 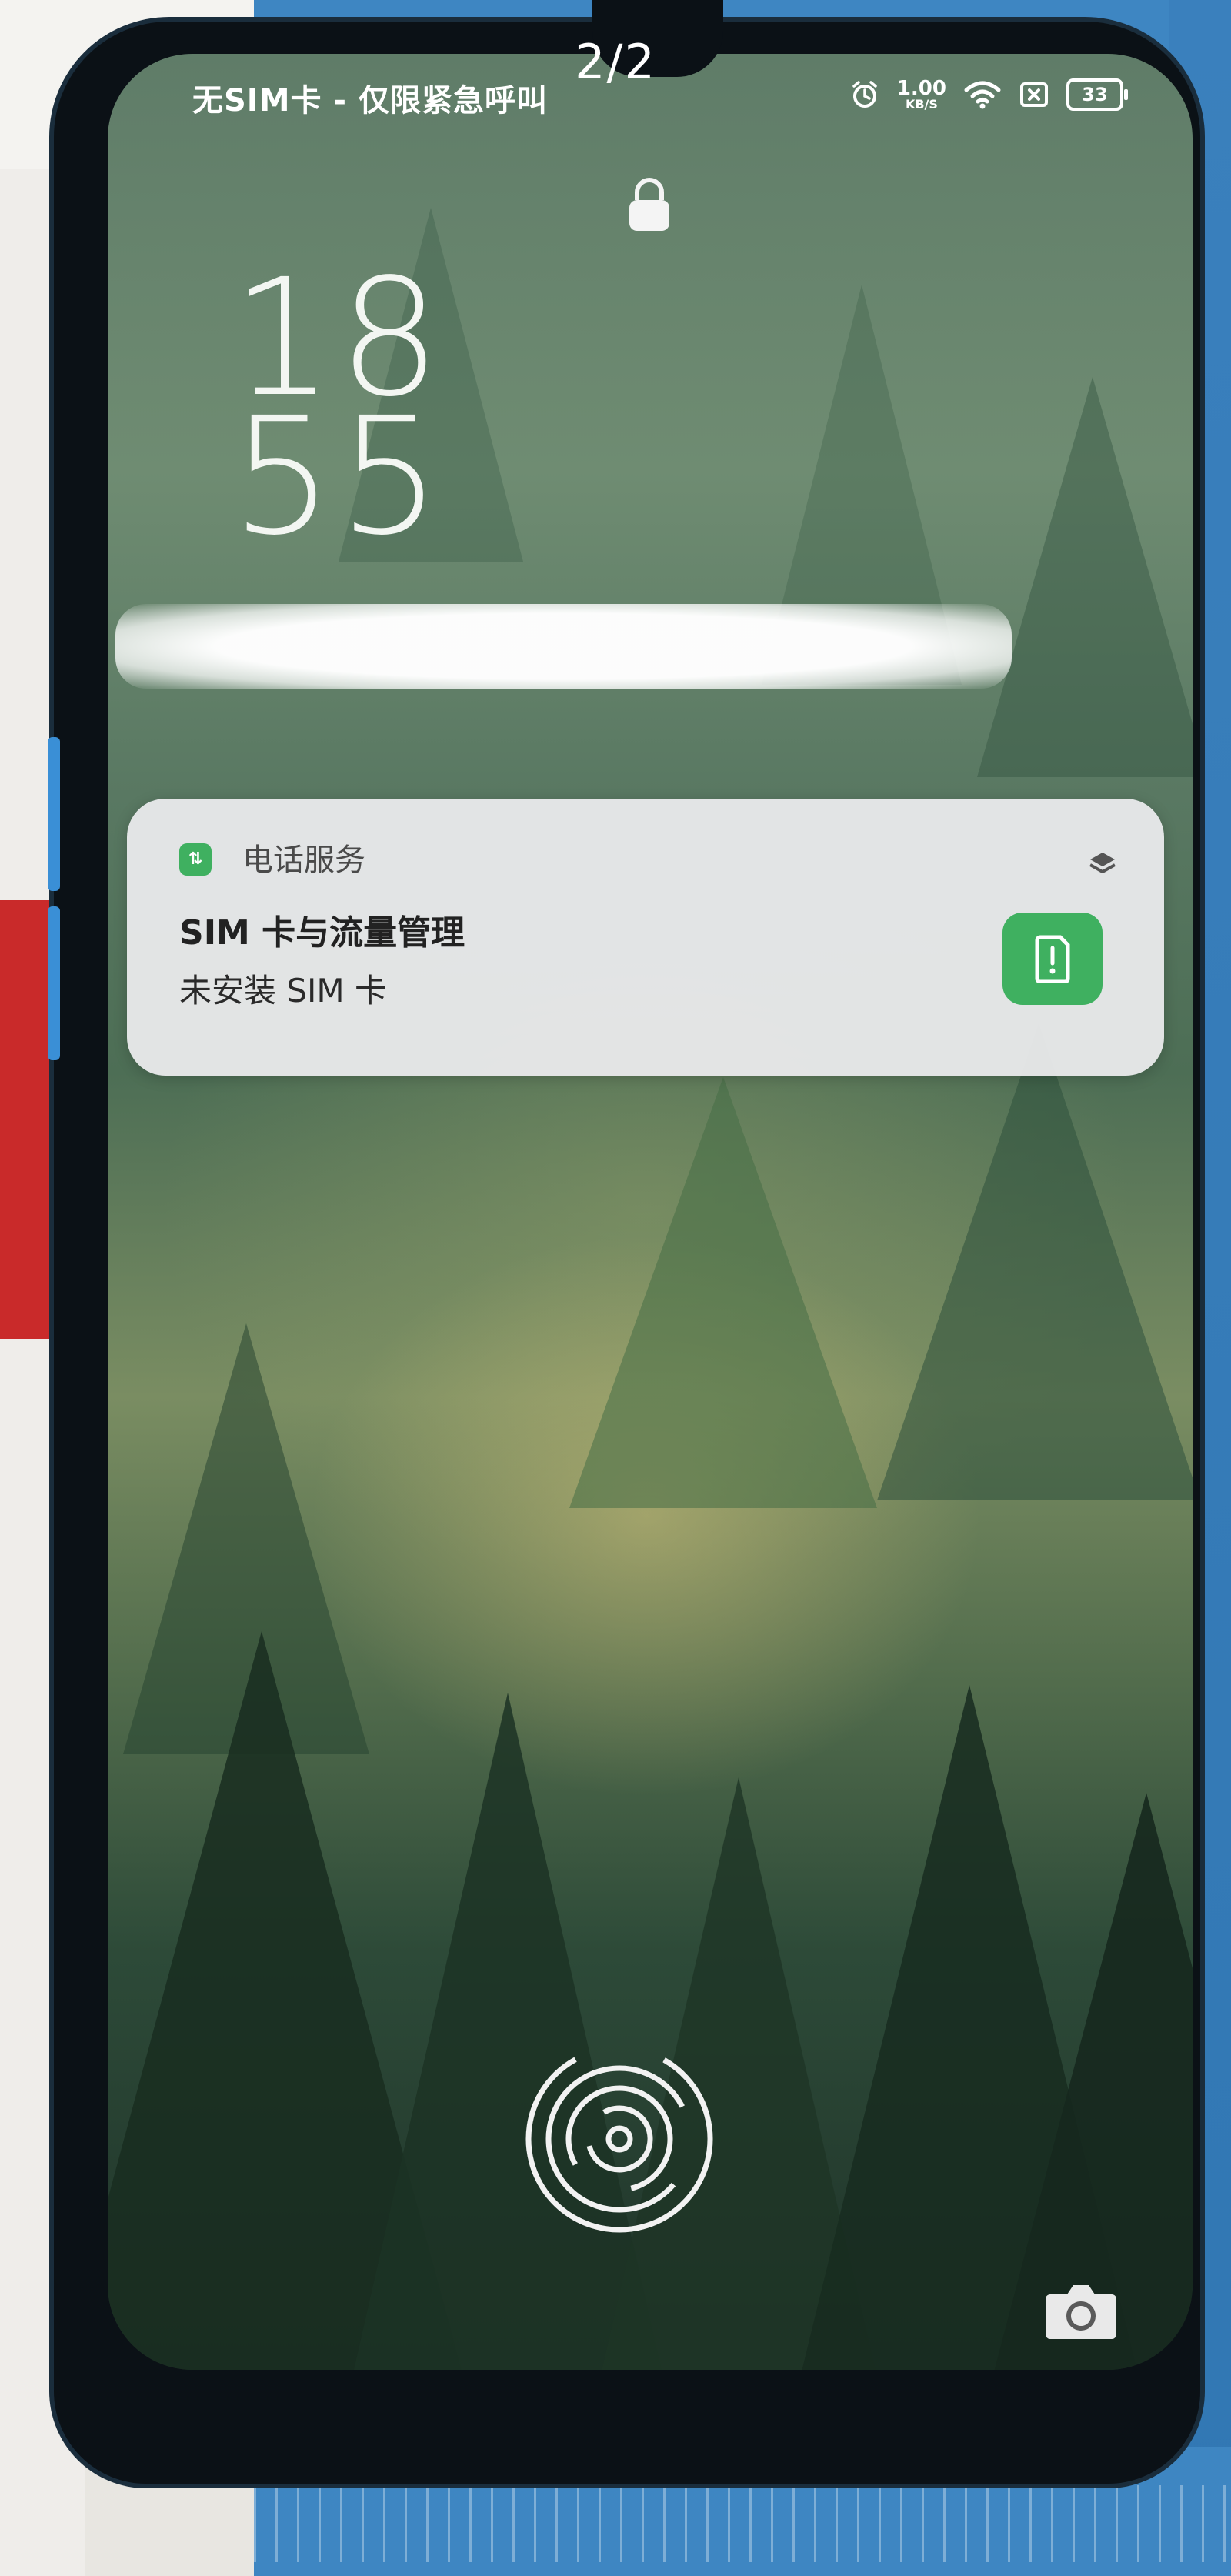 I want to click on clock-minute: 55, so click(x=338, y=477).